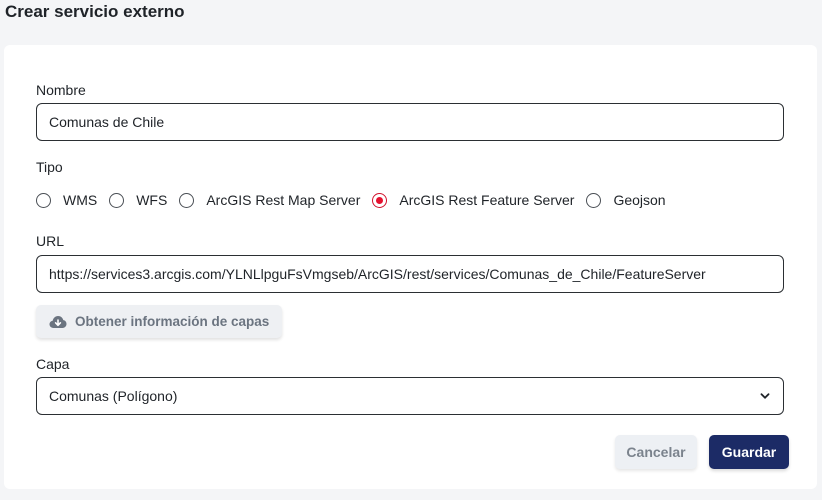 The image size is (822, 500). I want to click on radio-wfs-circle, so click(117, 200).